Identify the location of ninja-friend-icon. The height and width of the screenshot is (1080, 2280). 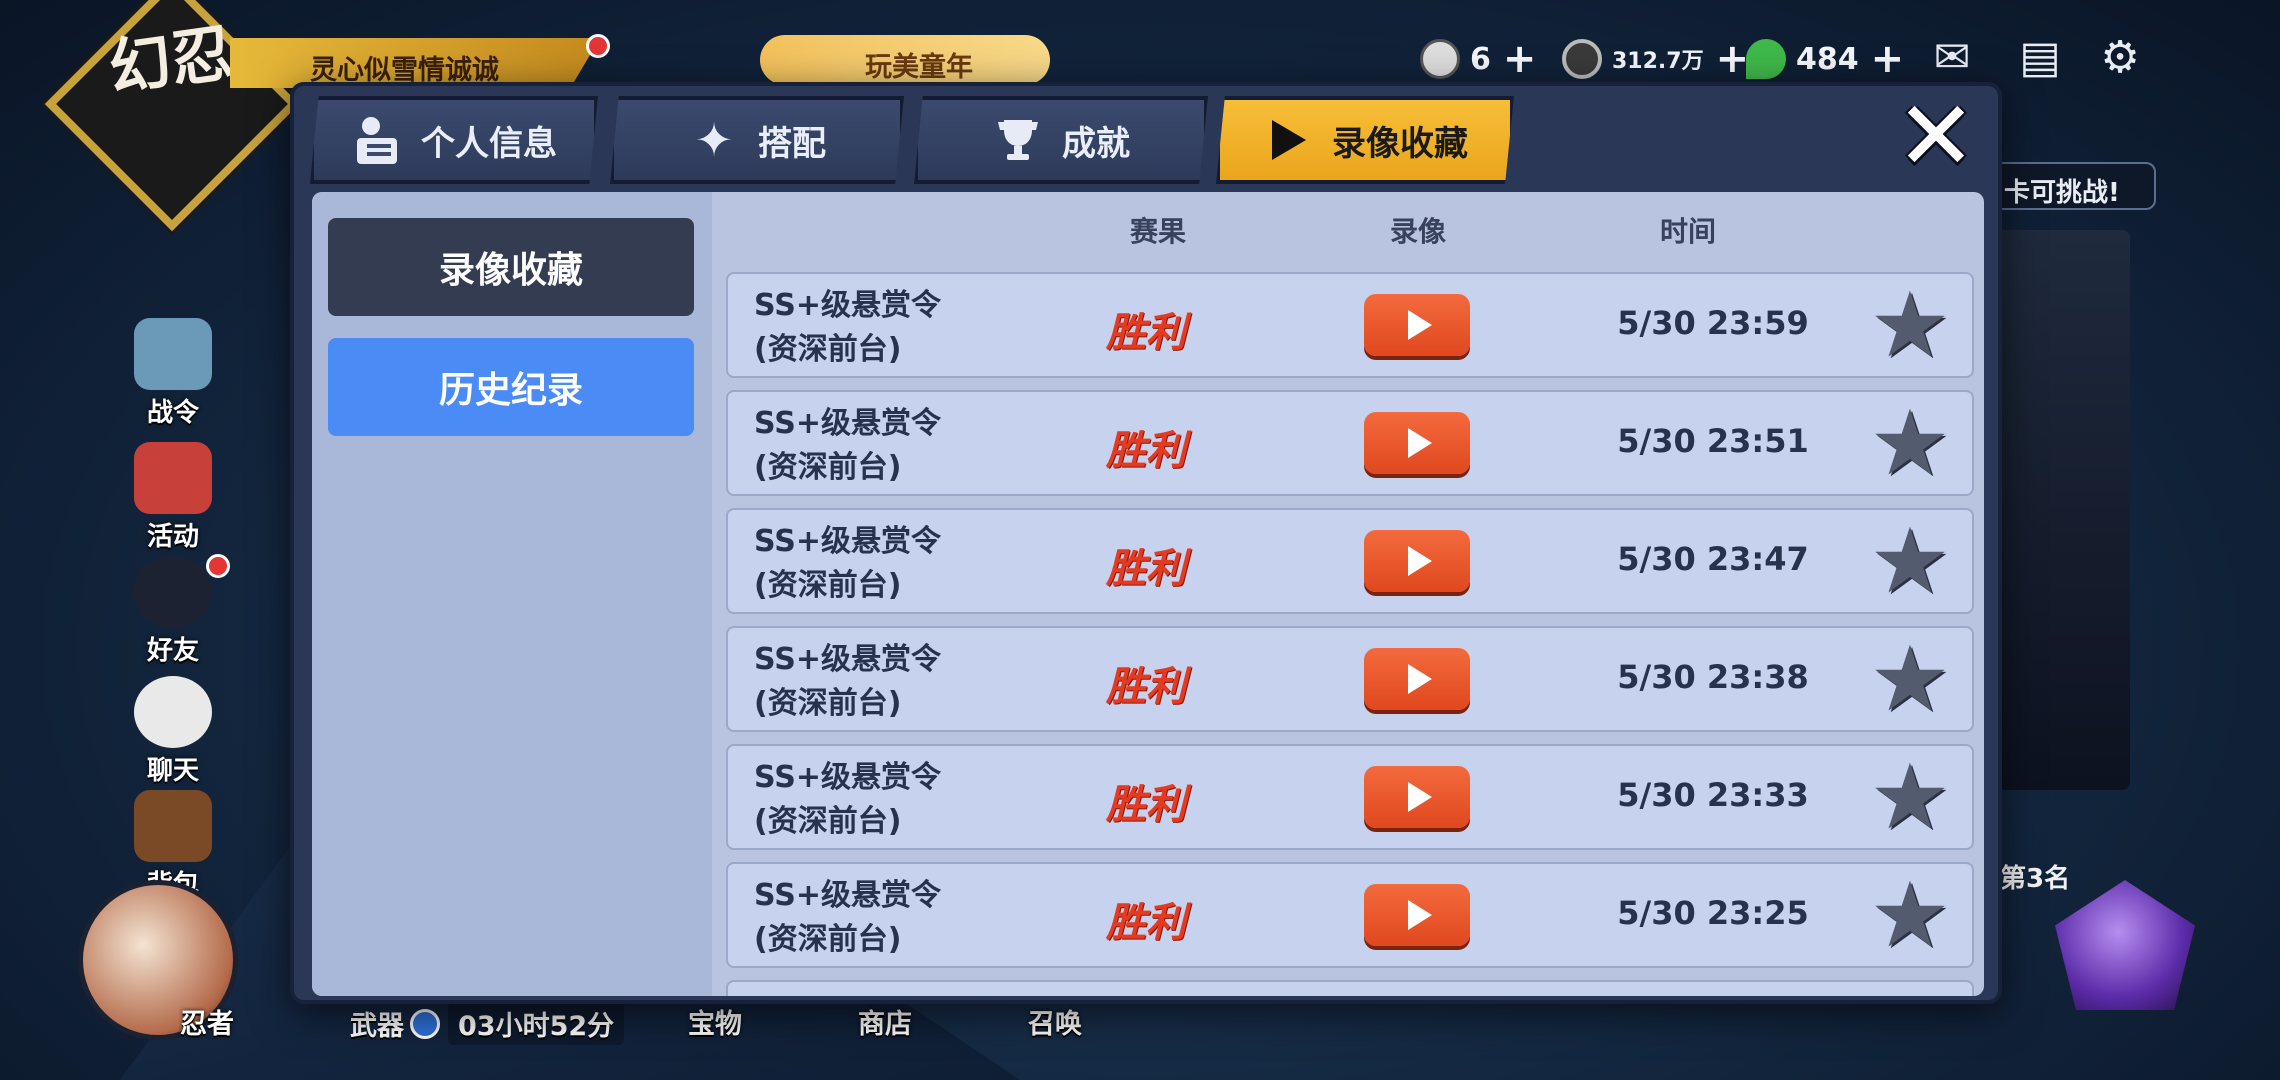
(173, 592).